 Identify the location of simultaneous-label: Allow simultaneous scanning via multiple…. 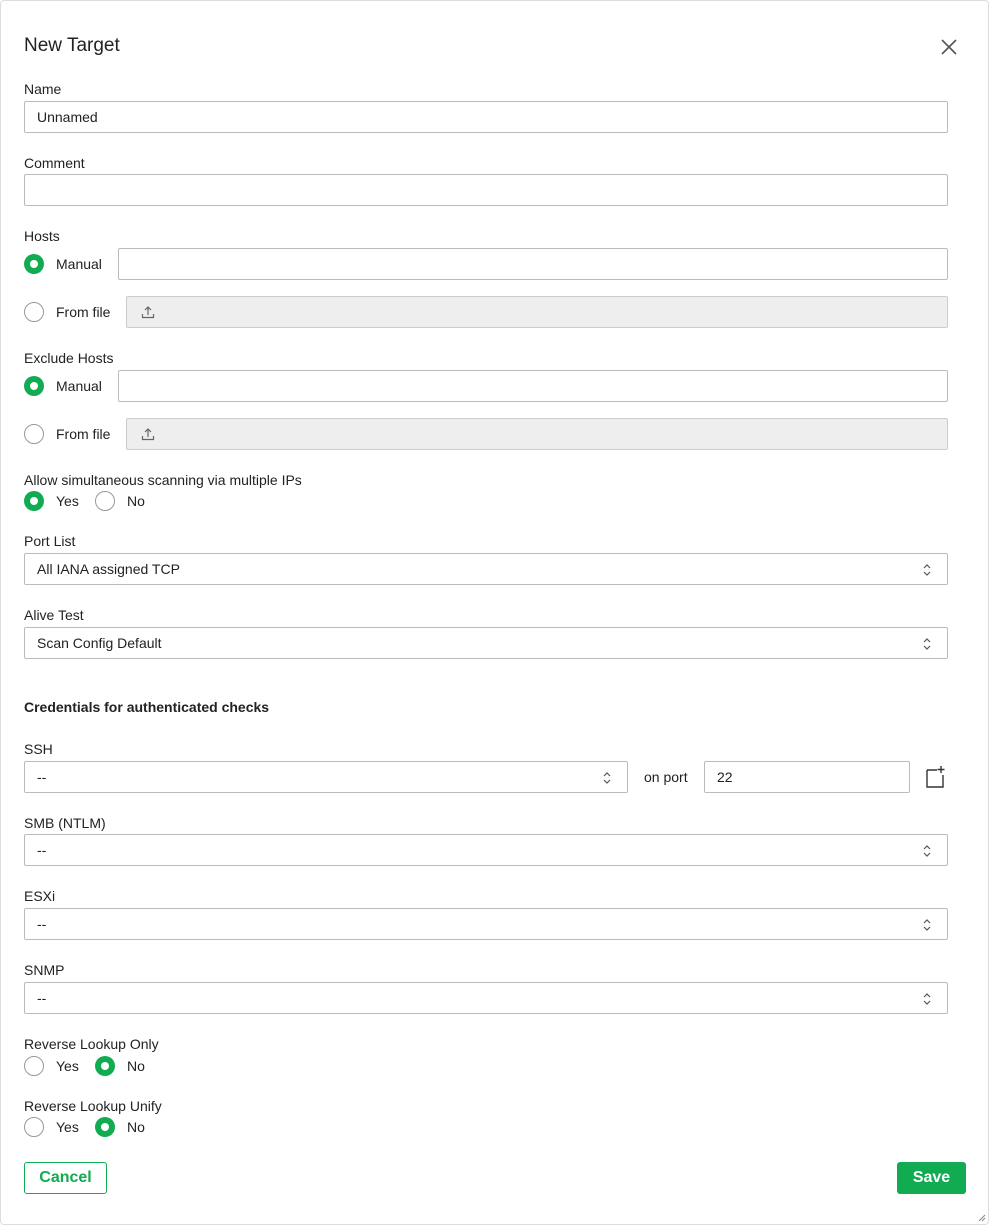
(163, 480).